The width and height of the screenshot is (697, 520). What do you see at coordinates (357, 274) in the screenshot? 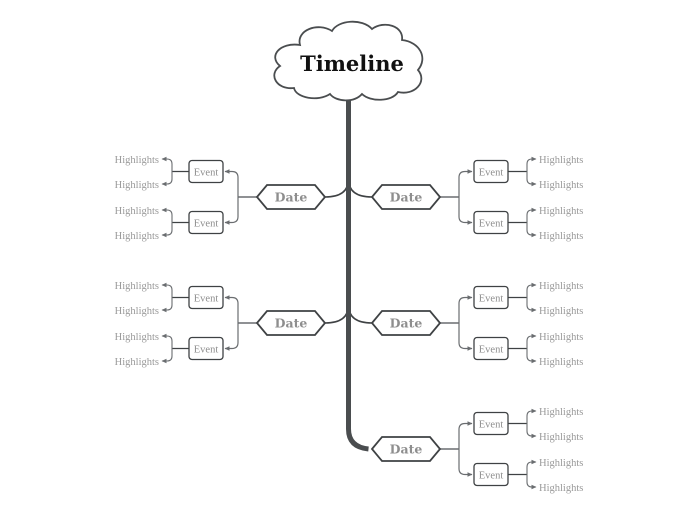
I see `timeline-trunk` at bounding box center [357, 274].